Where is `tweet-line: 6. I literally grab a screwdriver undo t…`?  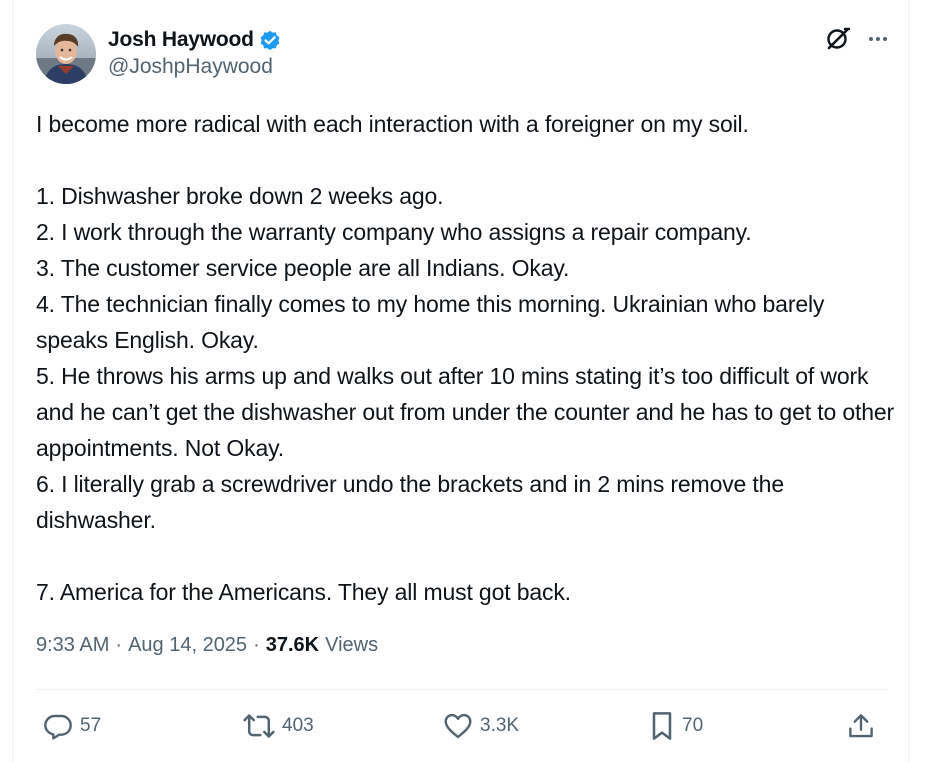 tweet-line: 6. I literally grab a screwdriver undo t… is located at coordinates (410, 502).